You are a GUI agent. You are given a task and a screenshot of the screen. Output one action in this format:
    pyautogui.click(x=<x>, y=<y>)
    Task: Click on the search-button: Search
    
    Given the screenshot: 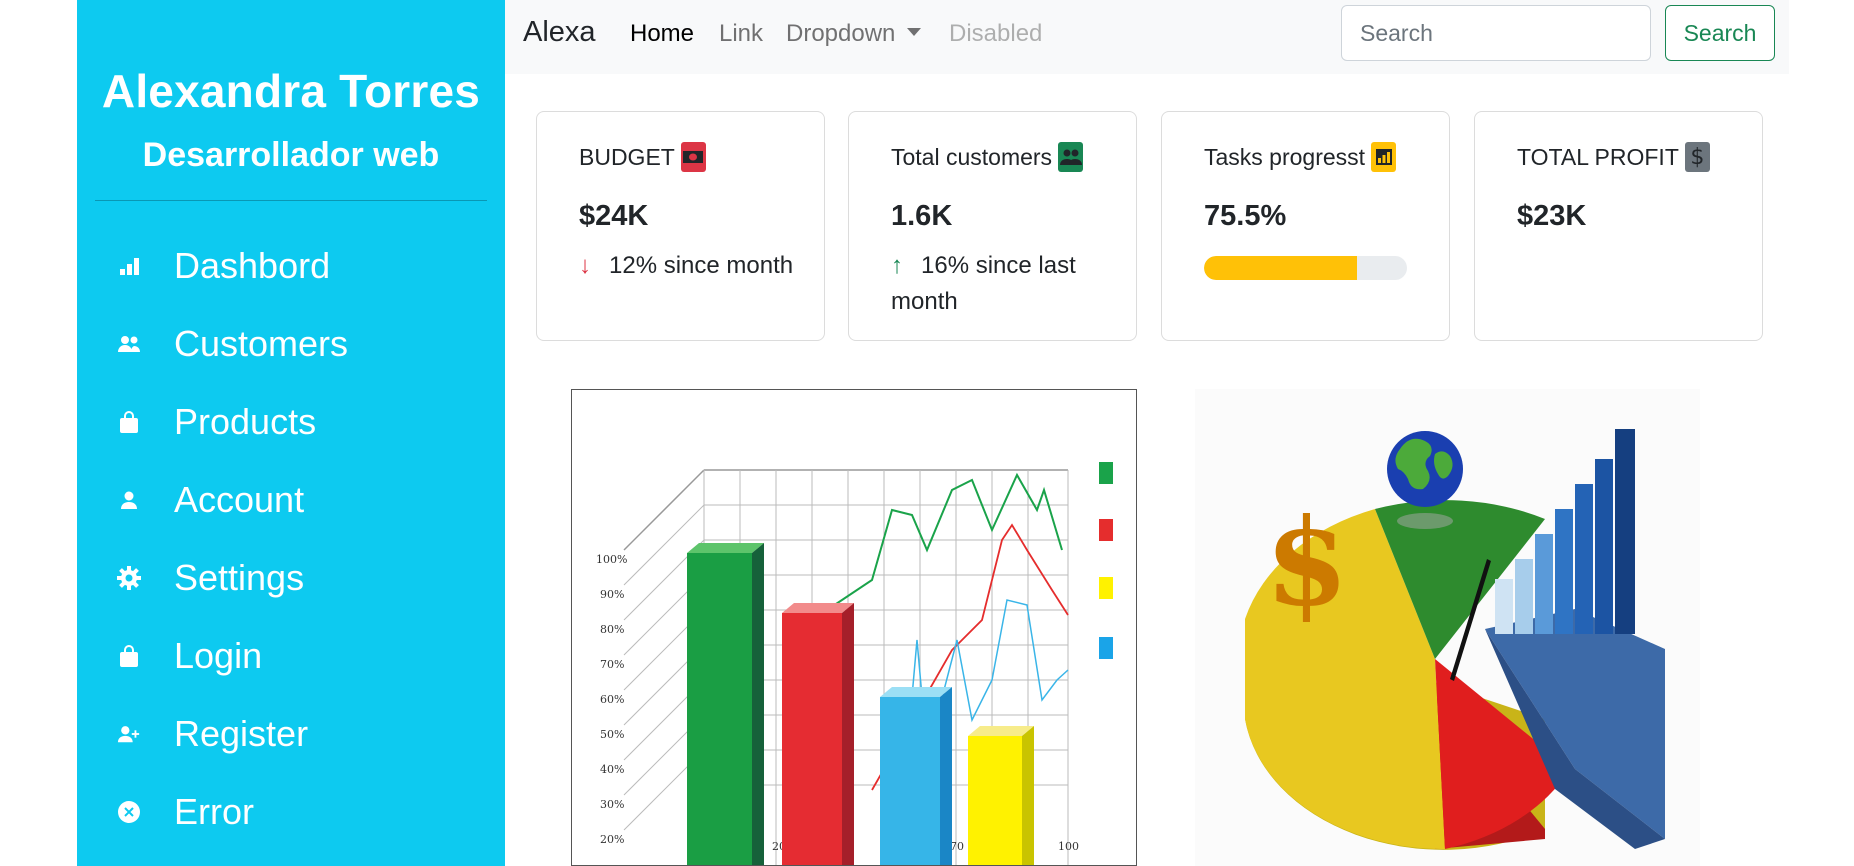 What is the action you would take?
    pyautogui.click(x=1720, y=33)
    